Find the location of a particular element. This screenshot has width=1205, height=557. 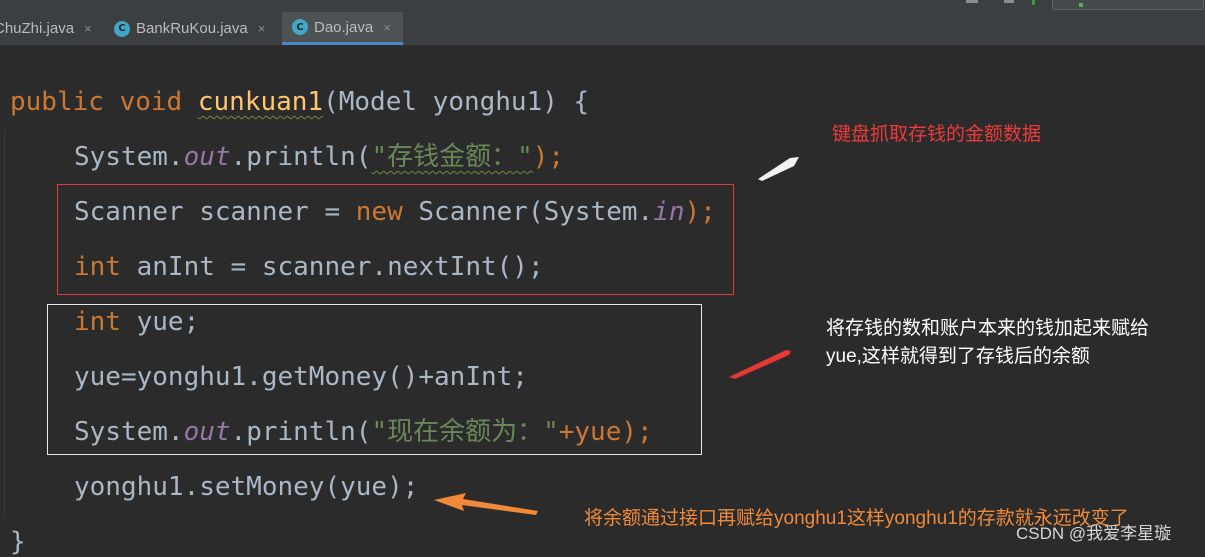

annotation-white-line: 将存钱的数和账户本来的钱加起来赋给 is located at coordinates (988, 328).